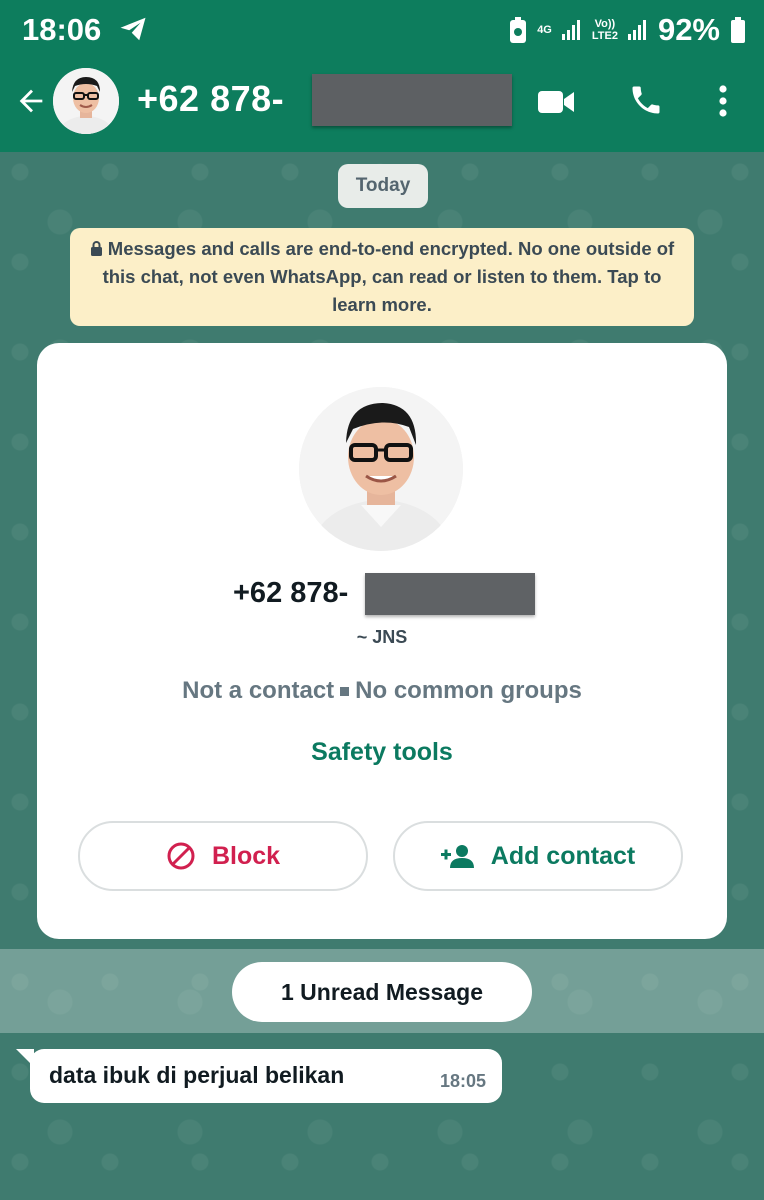 The height and width of the screenshot is (1200, 764). Describe the element at coordinates (197, 1075) in the screenshot. I see `message-text: data ibuk di perjual belikan` at that location.